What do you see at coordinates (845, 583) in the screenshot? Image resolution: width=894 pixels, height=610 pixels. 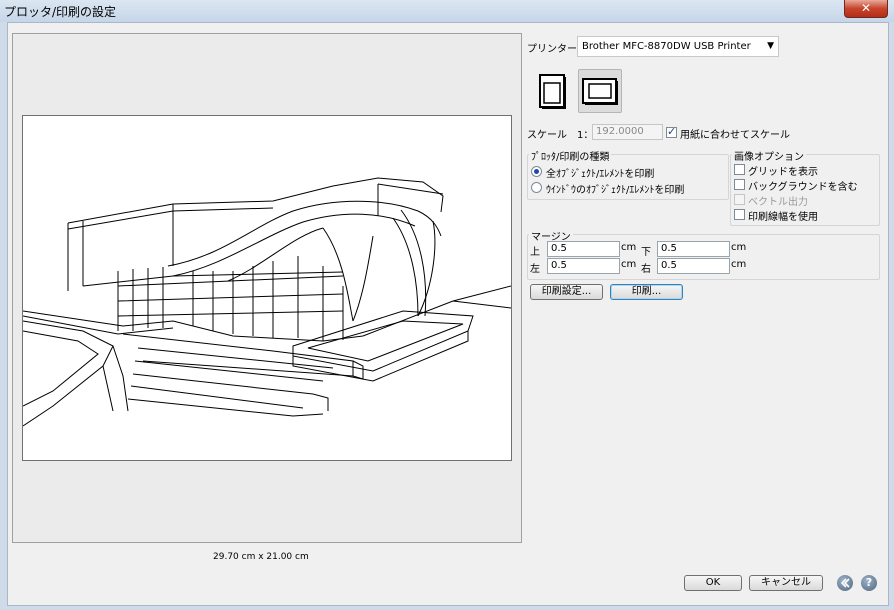 I see `double-chevron-left-icon` at bounding box center [845, 583].